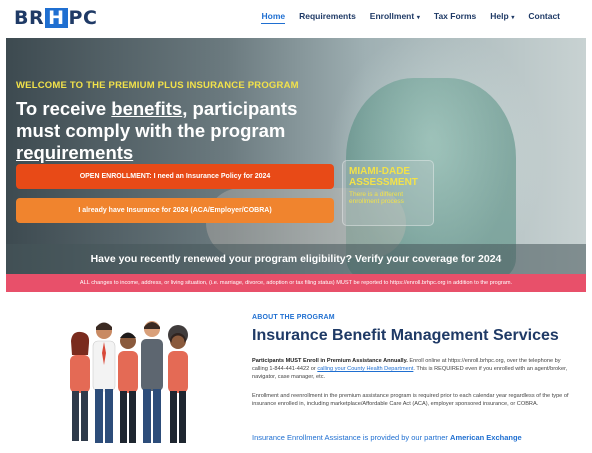 This screenshot has width=592, height=453. I want to click on american-exchange-link: American Exchange, so click(486, 437).